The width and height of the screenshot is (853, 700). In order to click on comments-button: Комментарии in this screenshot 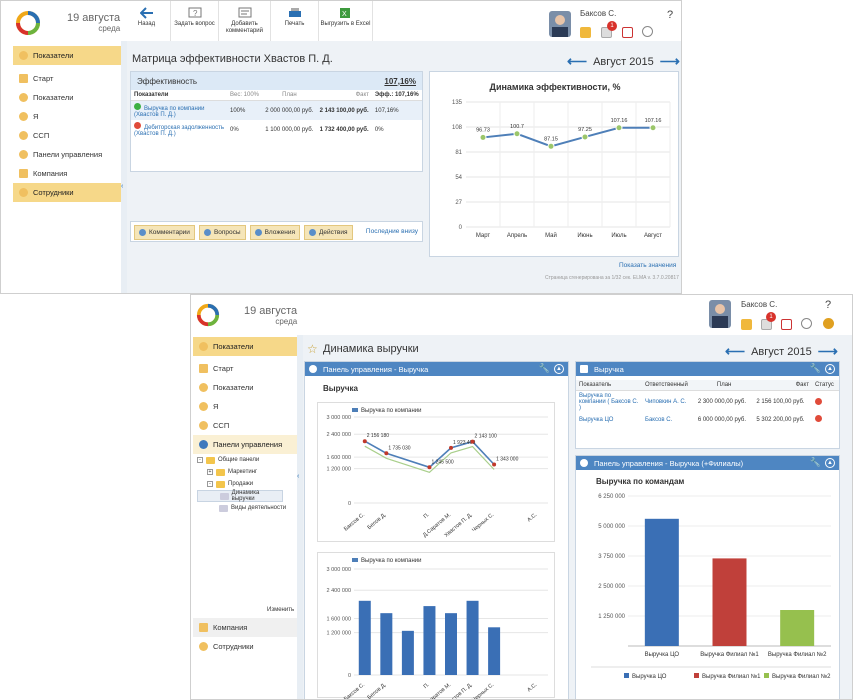, I will do `click(164, 232)`.